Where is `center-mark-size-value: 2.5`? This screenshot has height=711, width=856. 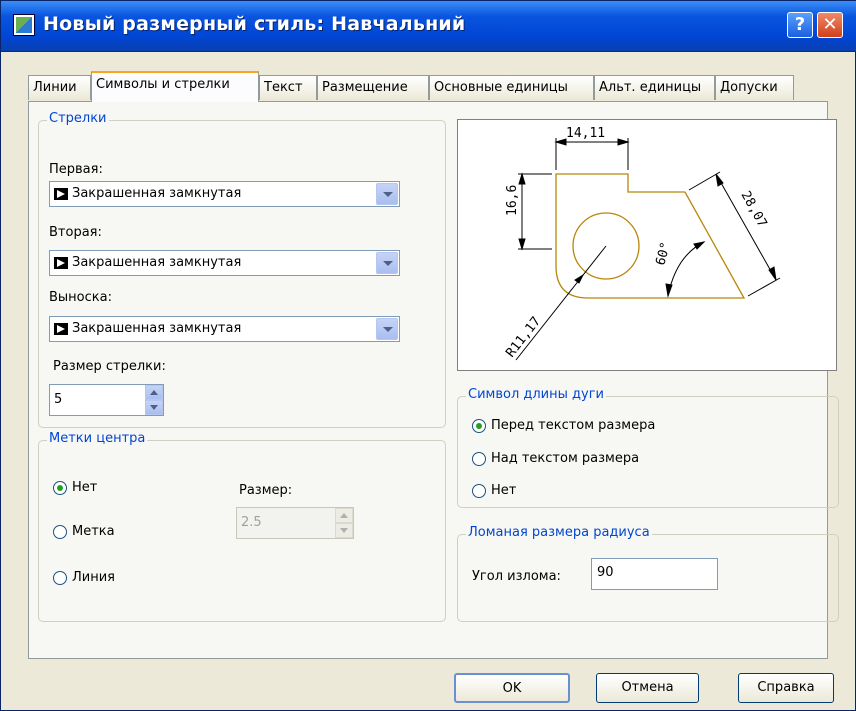 center-mark-size-value: 2.5 is located at coordinates (251, 522).